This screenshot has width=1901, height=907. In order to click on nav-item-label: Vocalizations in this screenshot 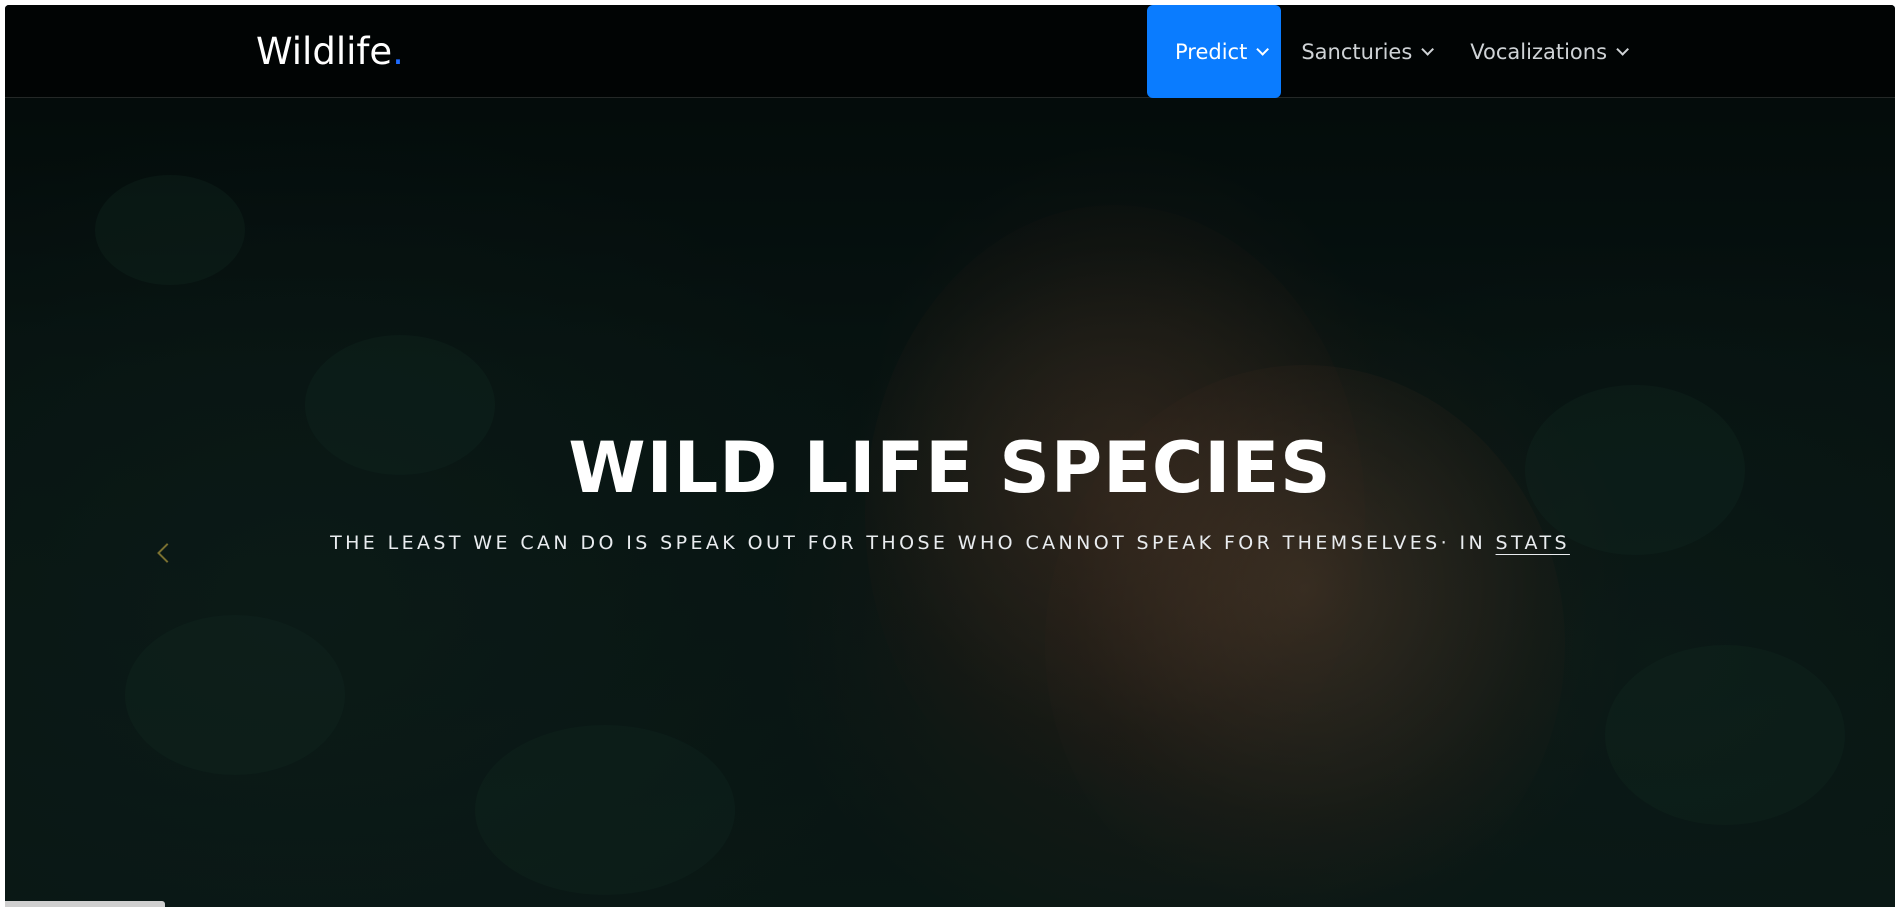, I will do `click(1539, 51)`.